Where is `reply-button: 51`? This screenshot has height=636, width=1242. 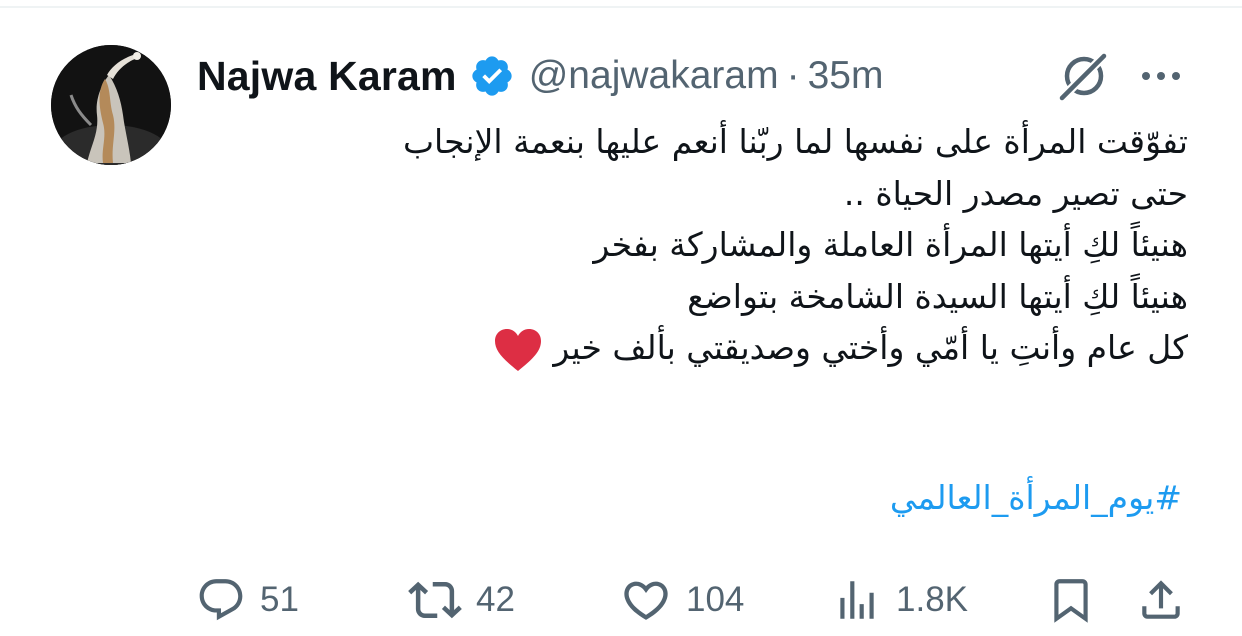 reply-button: 51 is located at coordinates (247, 600).